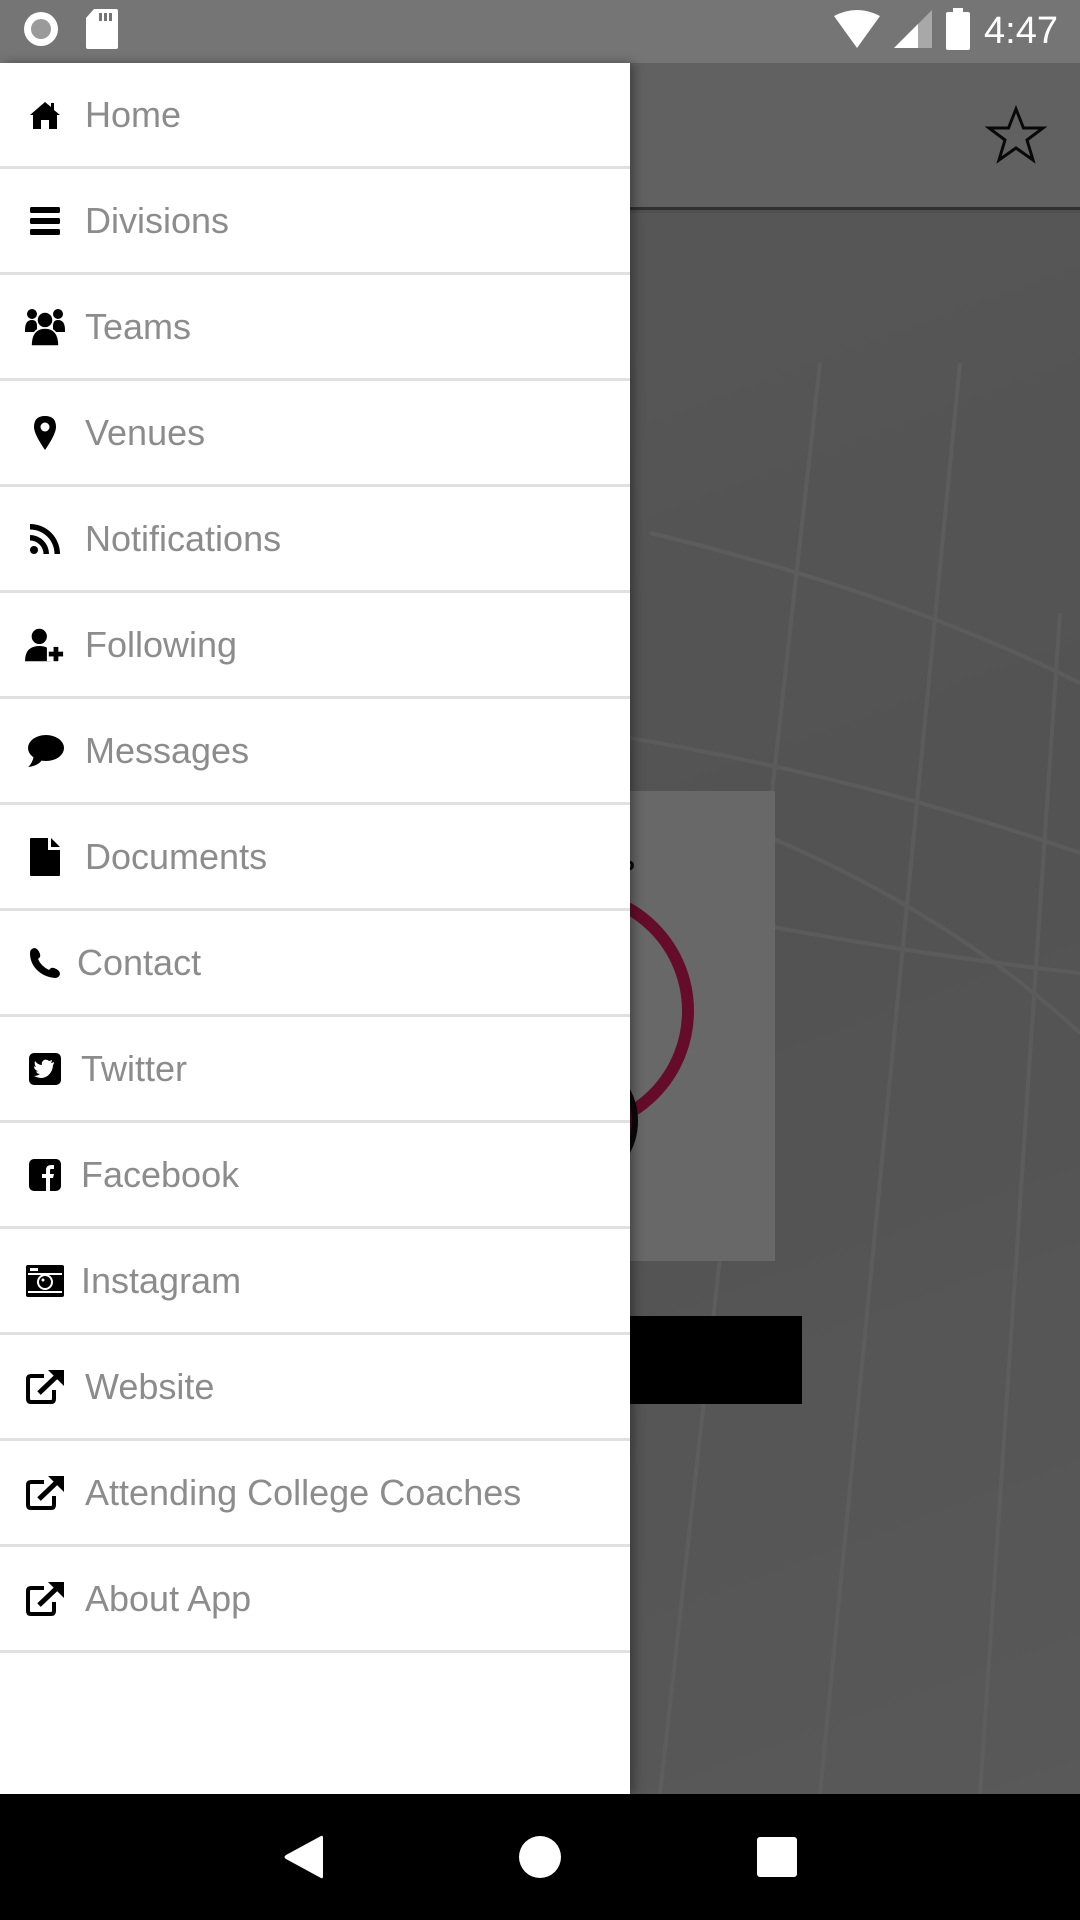 This screenshot has width=1080, height=1920. What do you see at coordinates (857, 31) in the screenshot?
I see `wifi-icon` at bounding box center [857, 31].